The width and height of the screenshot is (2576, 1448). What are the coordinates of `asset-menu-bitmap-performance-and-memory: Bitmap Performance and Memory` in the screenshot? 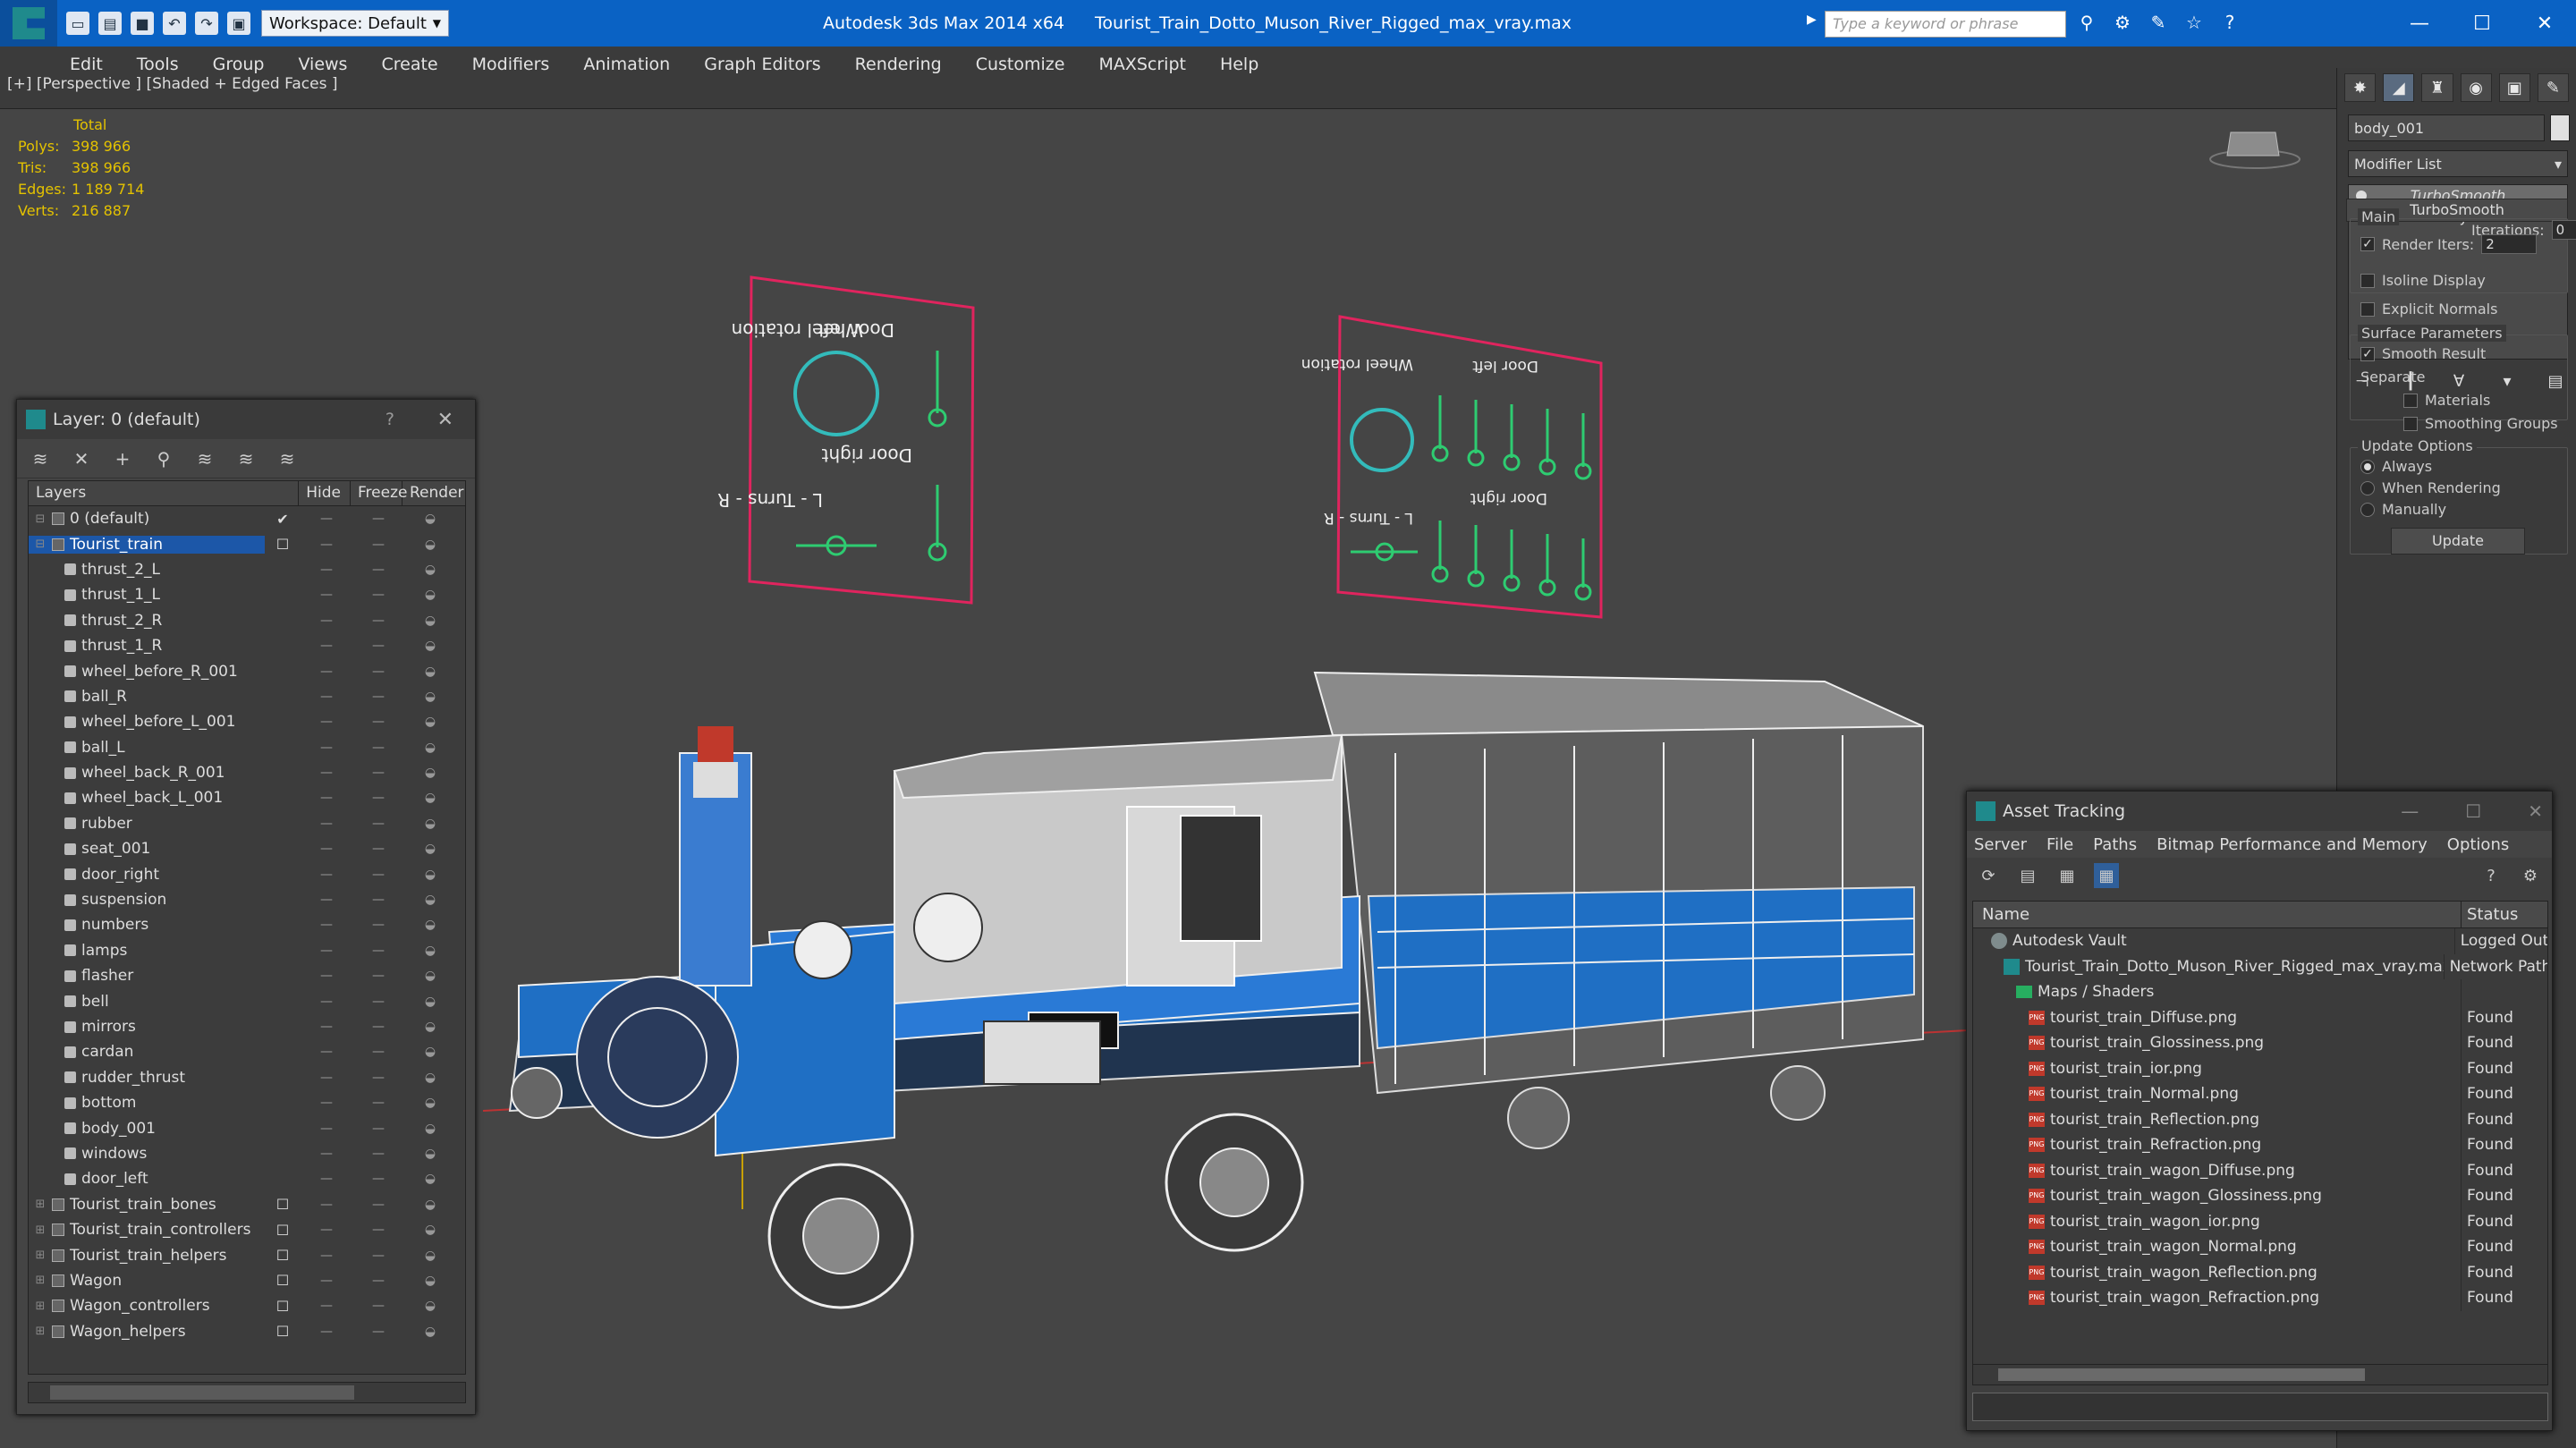 It's located at (2292, 844).